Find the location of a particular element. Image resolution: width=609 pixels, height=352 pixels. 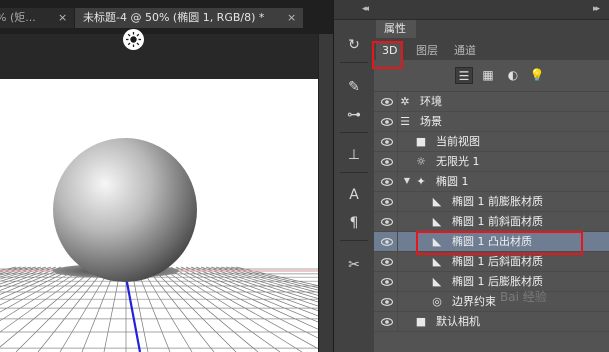

infinite-light-icon: ☼ is located at coordinates (421, 161).